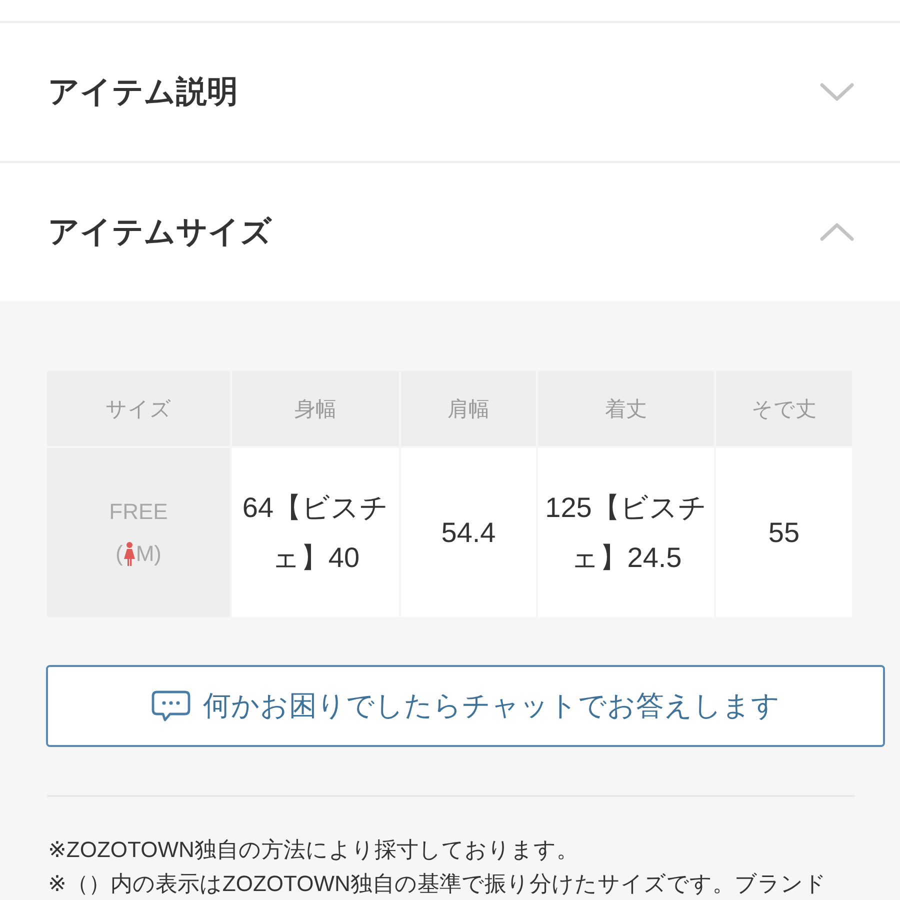 The image size is (900, 900). Describe the element at coordinates (784, 408) in the screenshot. I see `column-header: そで丈` at that location.